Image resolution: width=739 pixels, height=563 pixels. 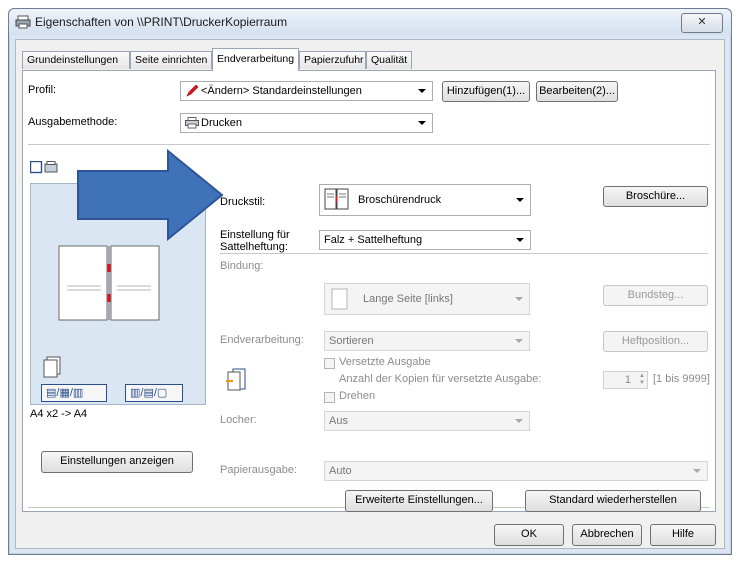 I want to click on print-style-label: Druckstil:, so click(x=243, y=202).